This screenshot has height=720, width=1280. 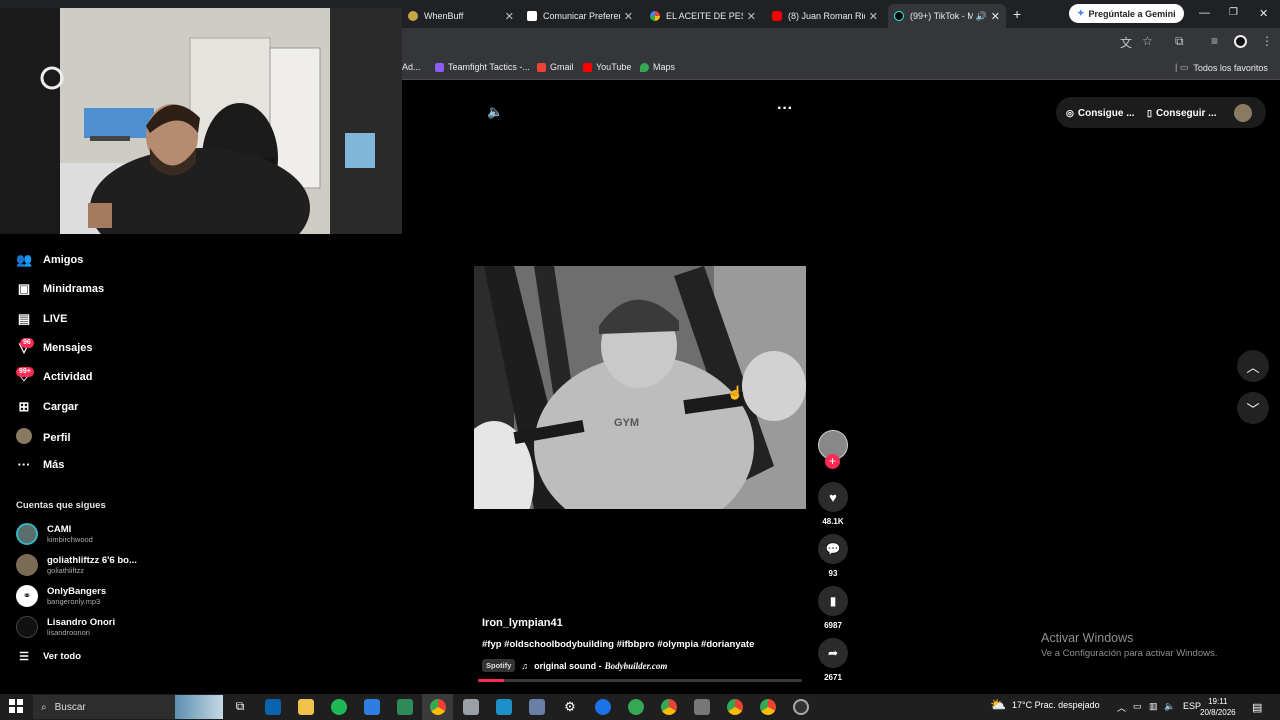 What do you see at coordinates (405, 707) in the screenshot?
I see `excel-icon` at bounding box center [405, 707].